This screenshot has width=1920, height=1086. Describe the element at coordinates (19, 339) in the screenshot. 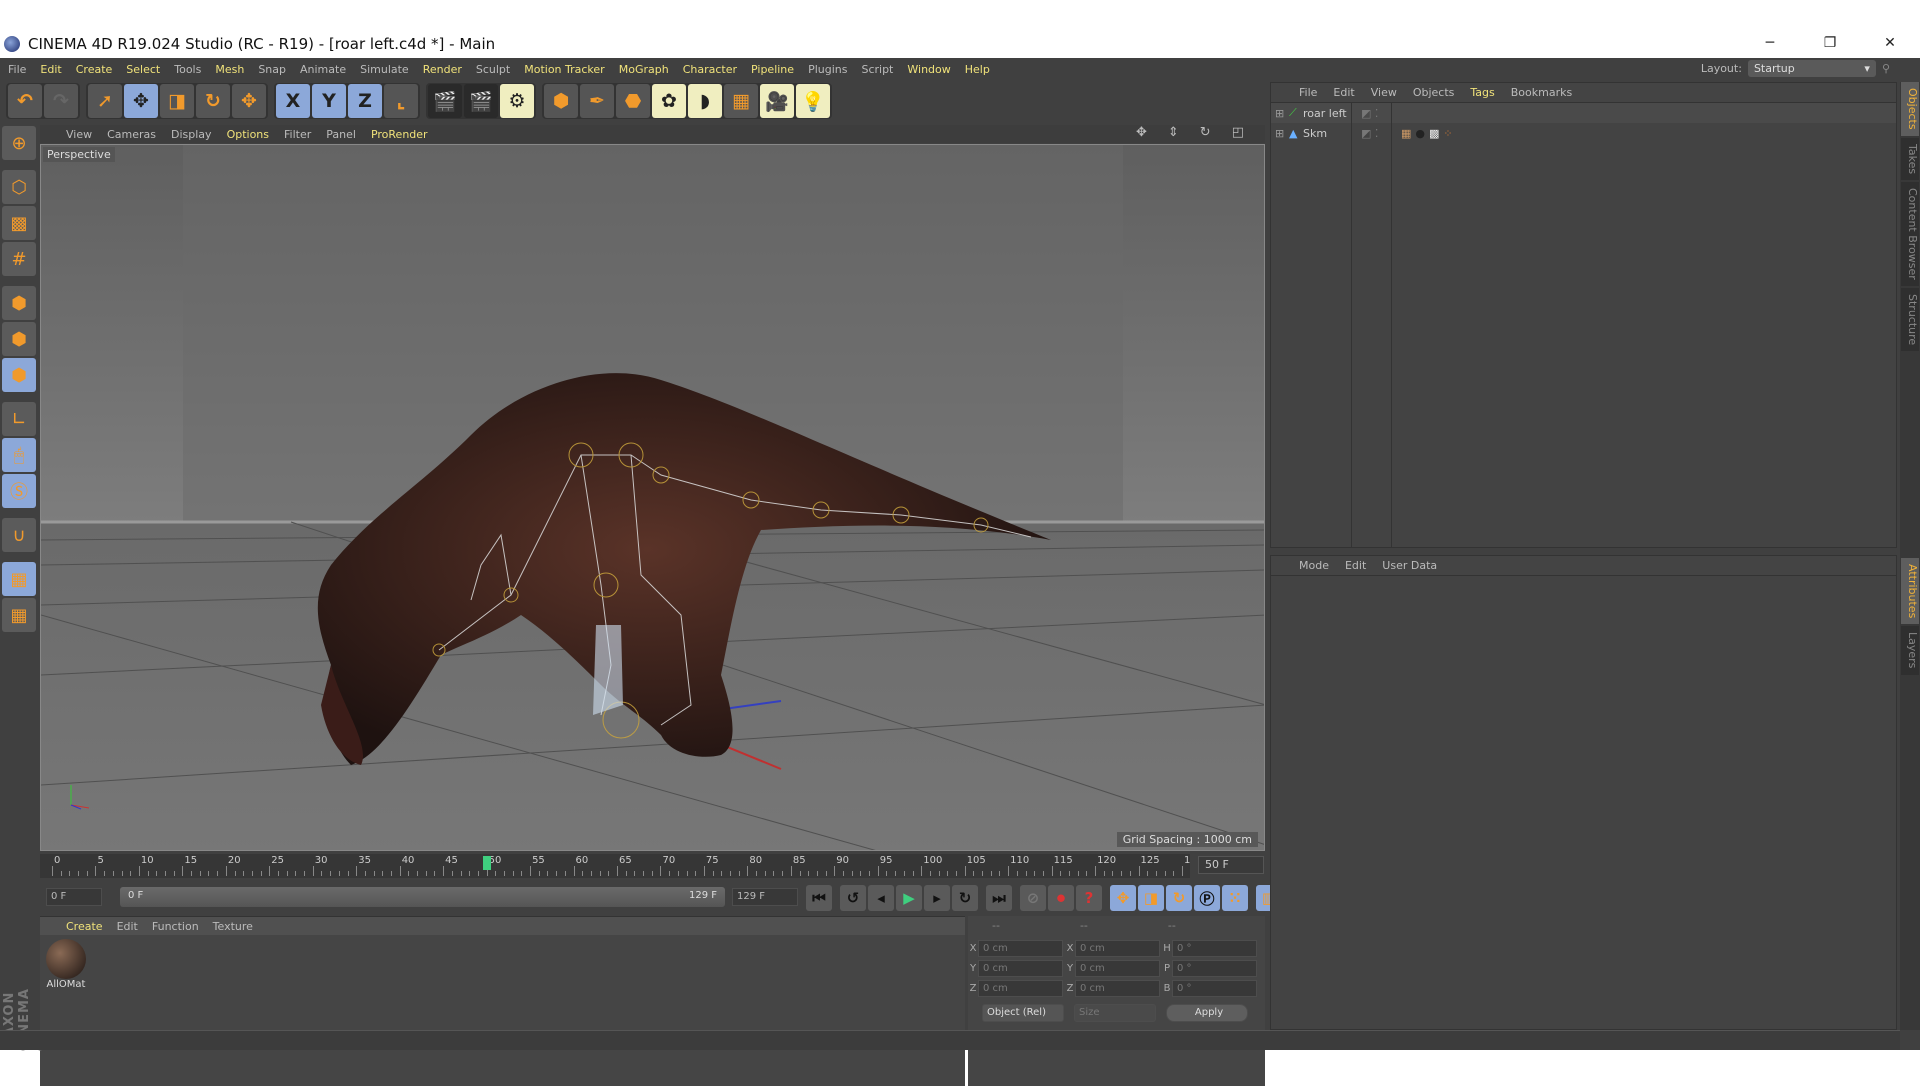

I see `edges-mode-button: ⬢` at that location.